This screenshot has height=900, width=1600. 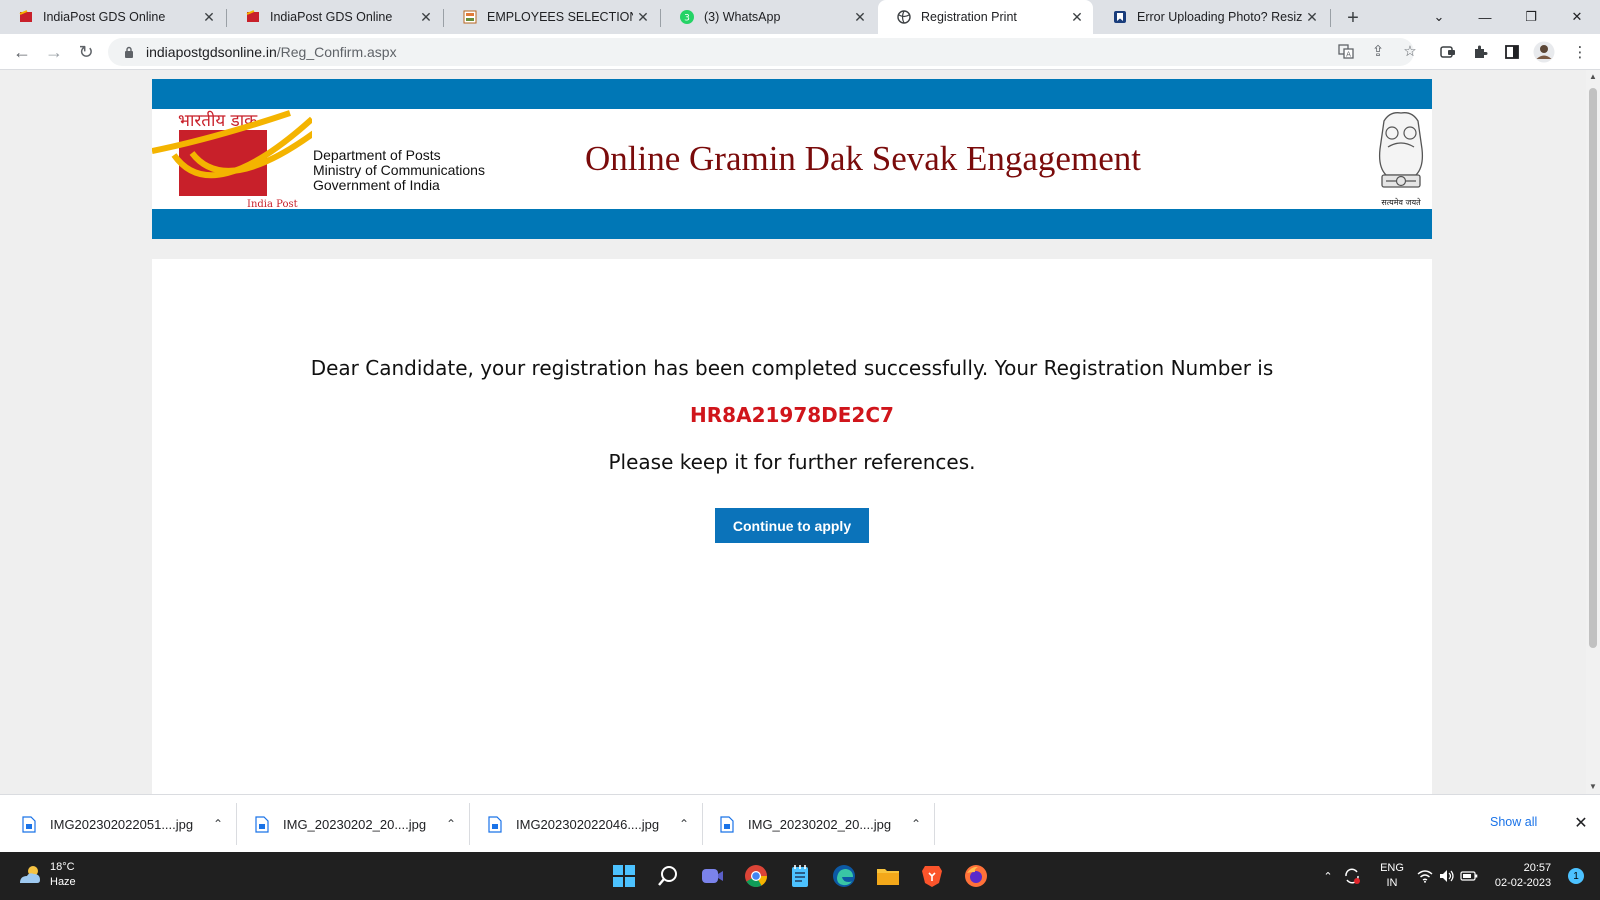 I want to click on puzzle-icon, so click(x=1480, y=52).